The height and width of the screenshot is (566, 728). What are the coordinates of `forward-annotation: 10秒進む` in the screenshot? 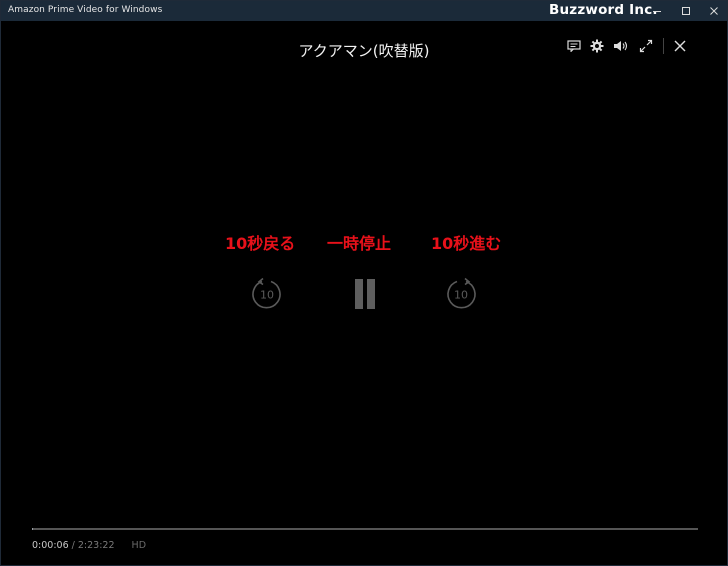 It's located at (466, 243).